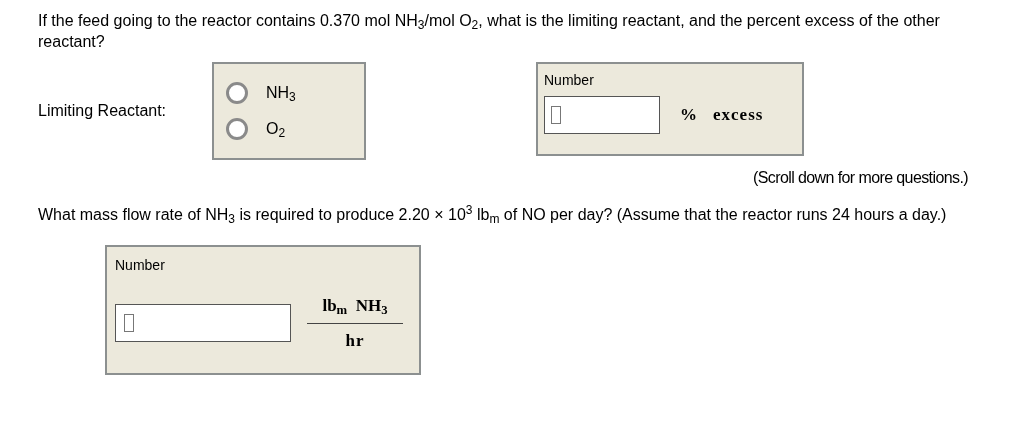 The image size is (1024, 438). Describe the element at coordinates (493, 214) in the screenshot. I see `question-text: What mass flow rate of NH$_{3}$ is required to produce 2.20 × 10$^{3}$ lb$_{m}$ of NO per day? (Assume that the reactor runs 24 hours a day.)` at that location.